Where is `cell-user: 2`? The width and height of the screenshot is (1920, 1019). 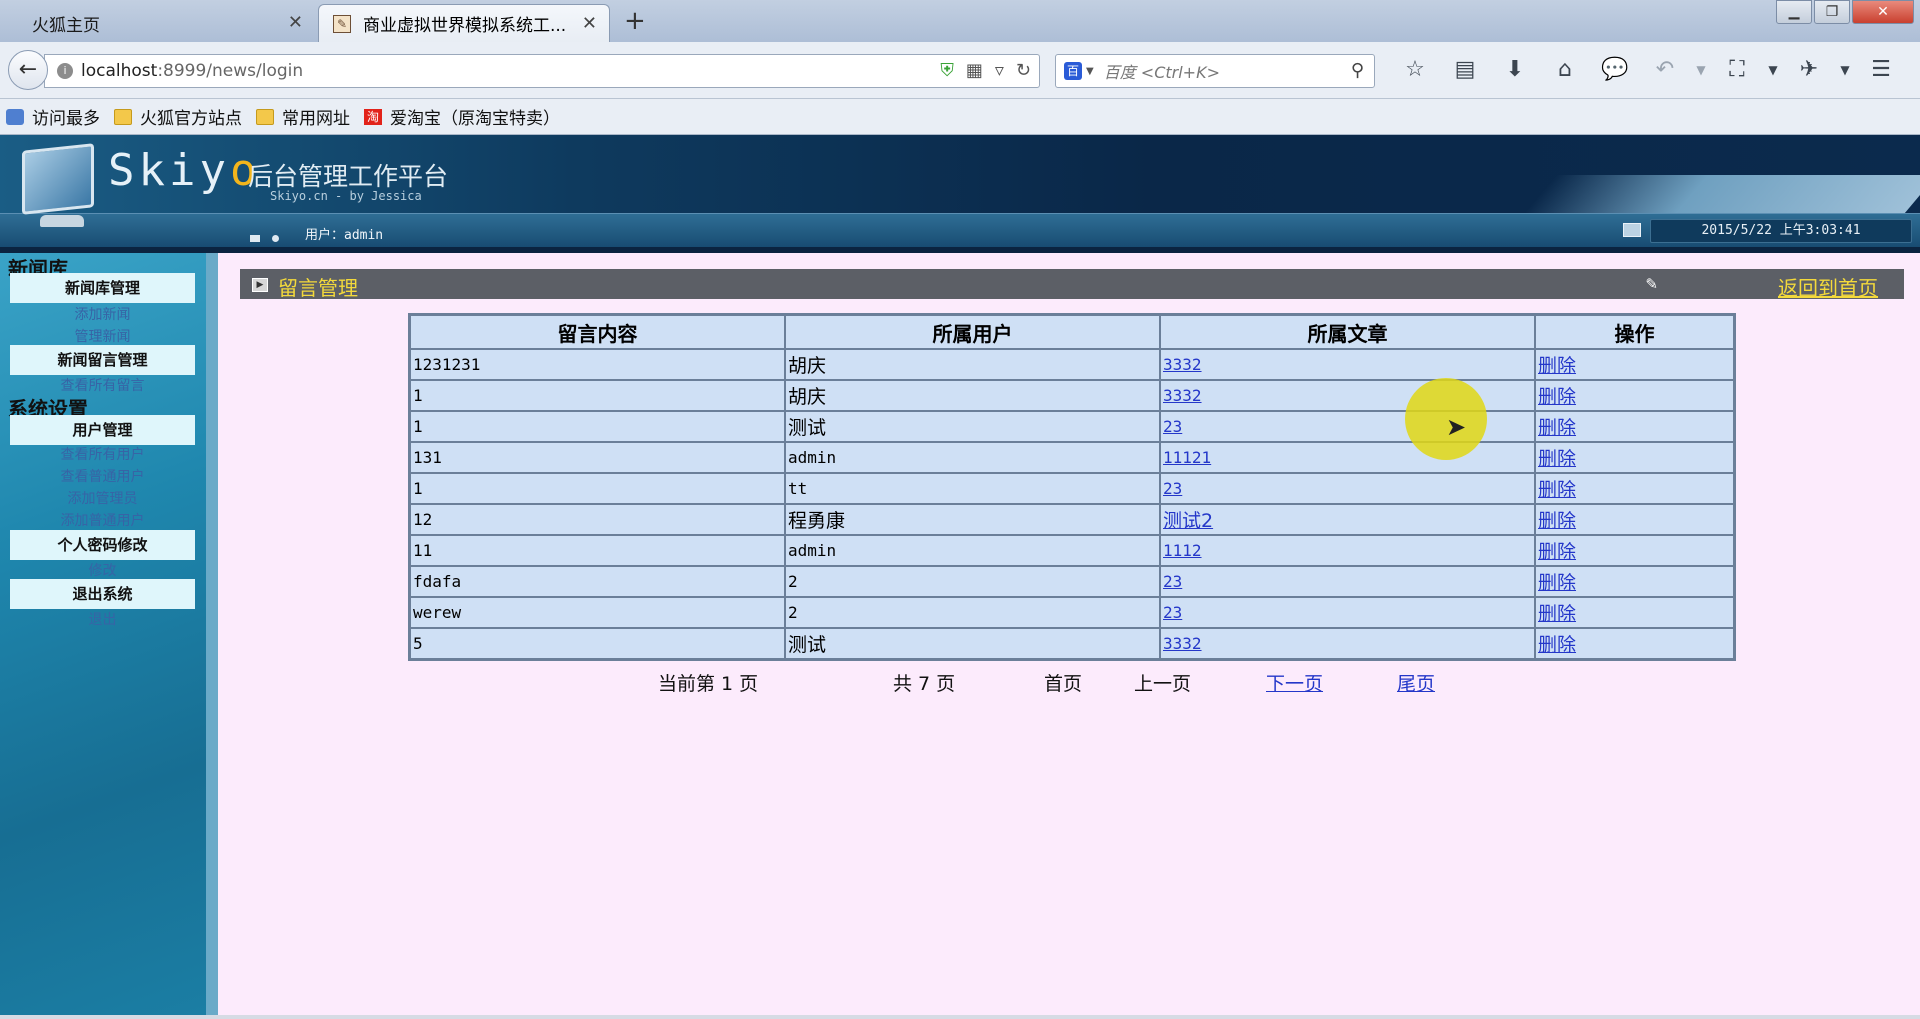
cell-user: 2 is located at coordinates (972, 581).